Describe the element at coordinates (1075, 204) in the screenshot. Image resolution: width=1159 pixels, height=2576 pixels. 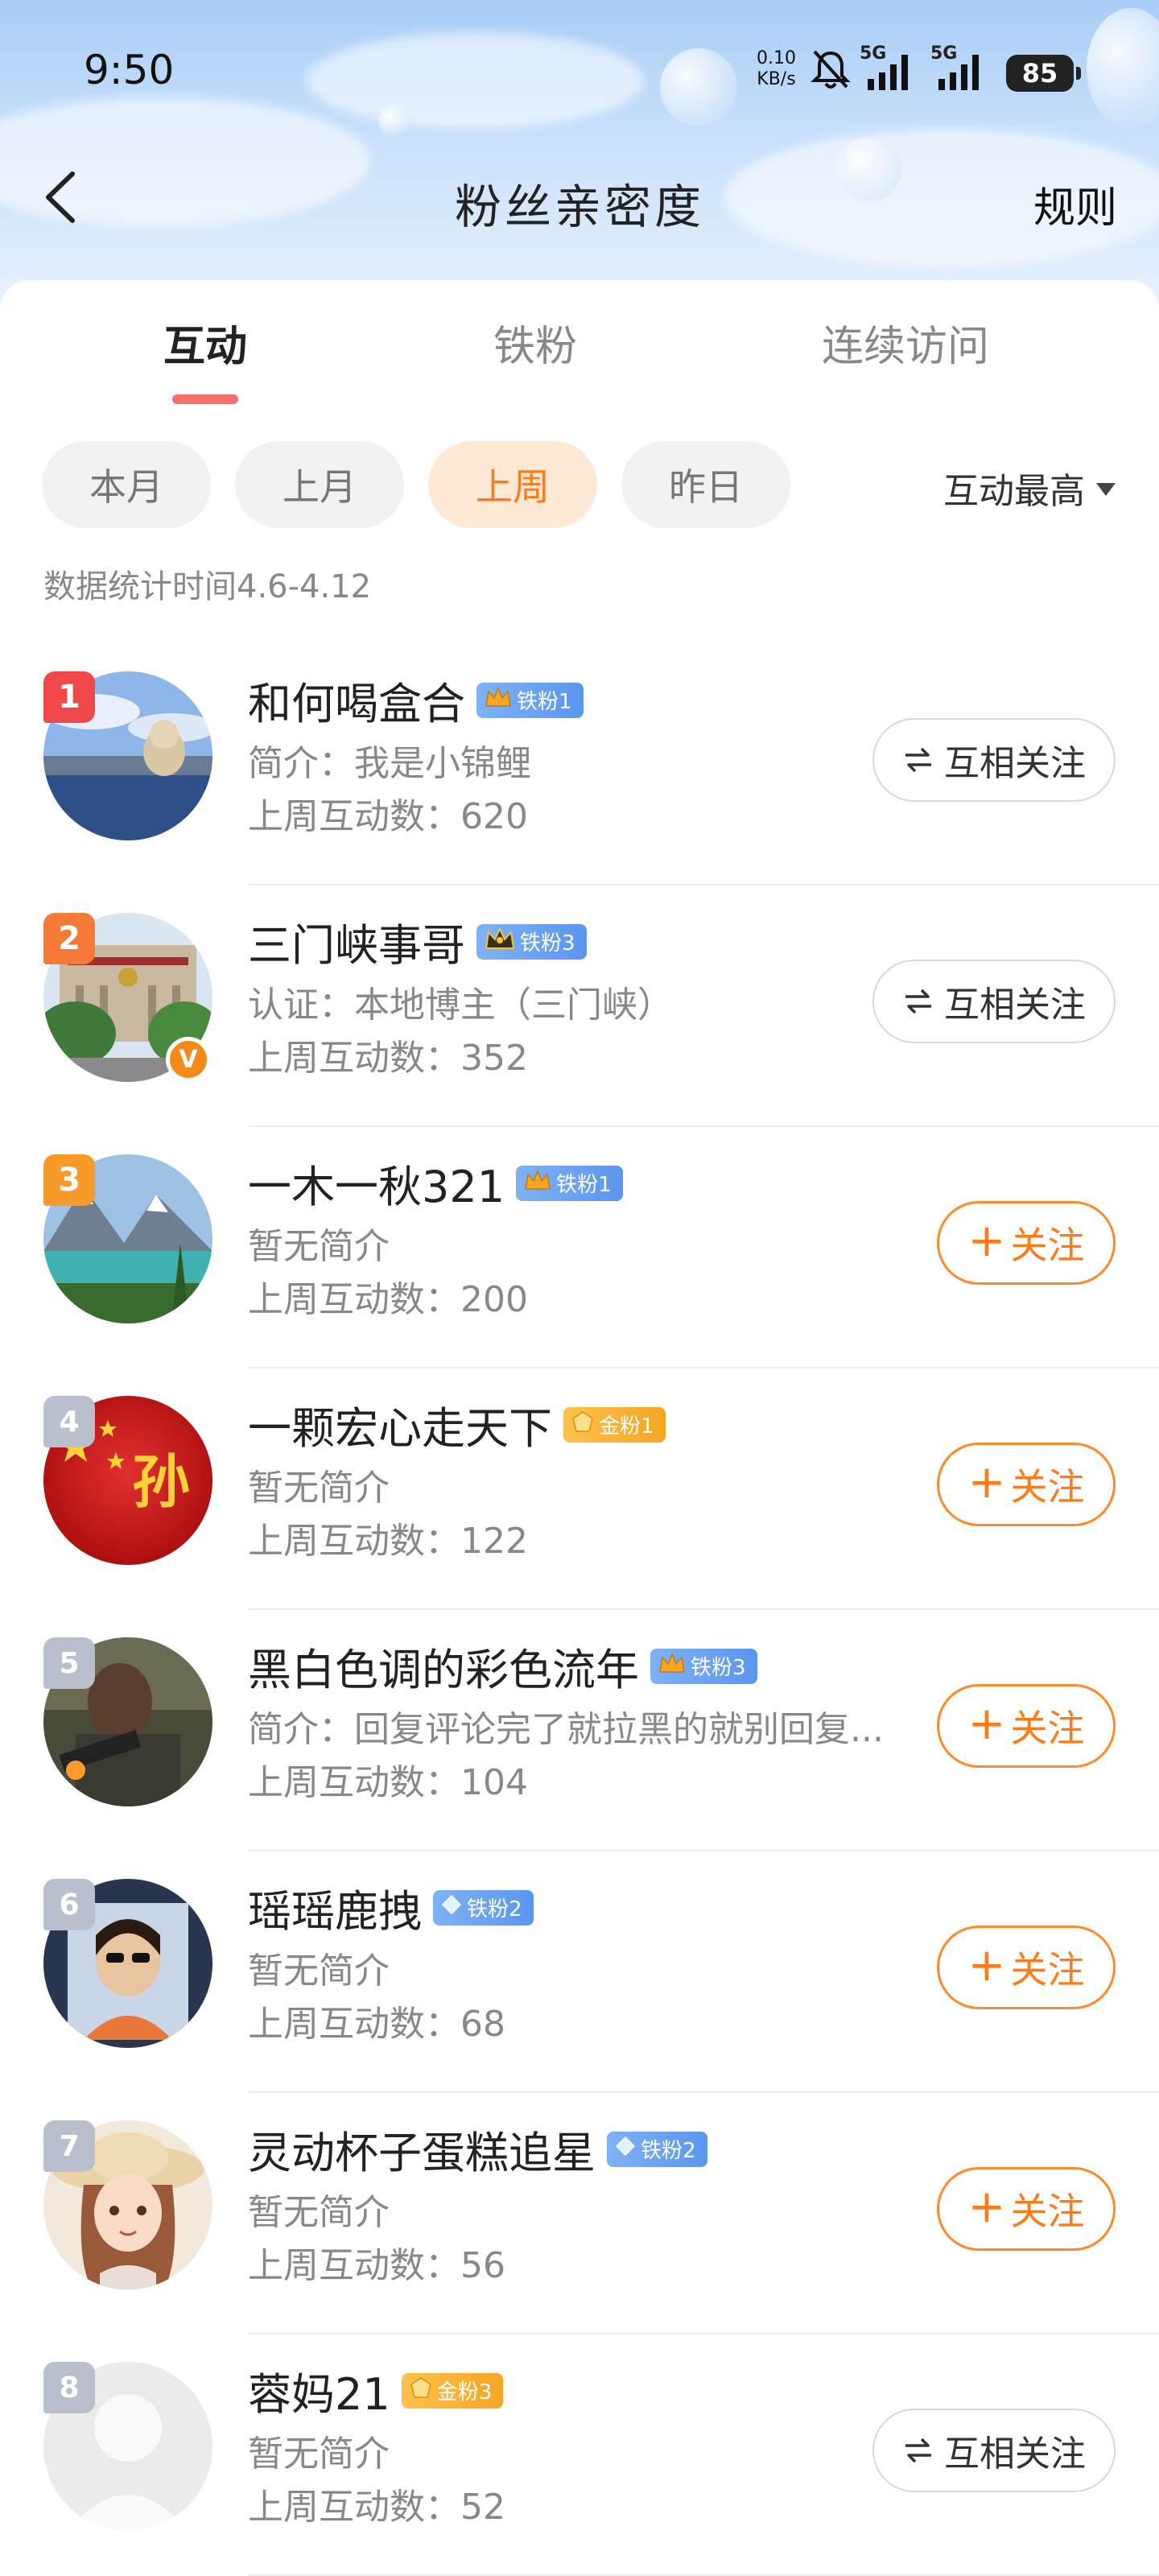
I see `rules-button: 规则` at that location.